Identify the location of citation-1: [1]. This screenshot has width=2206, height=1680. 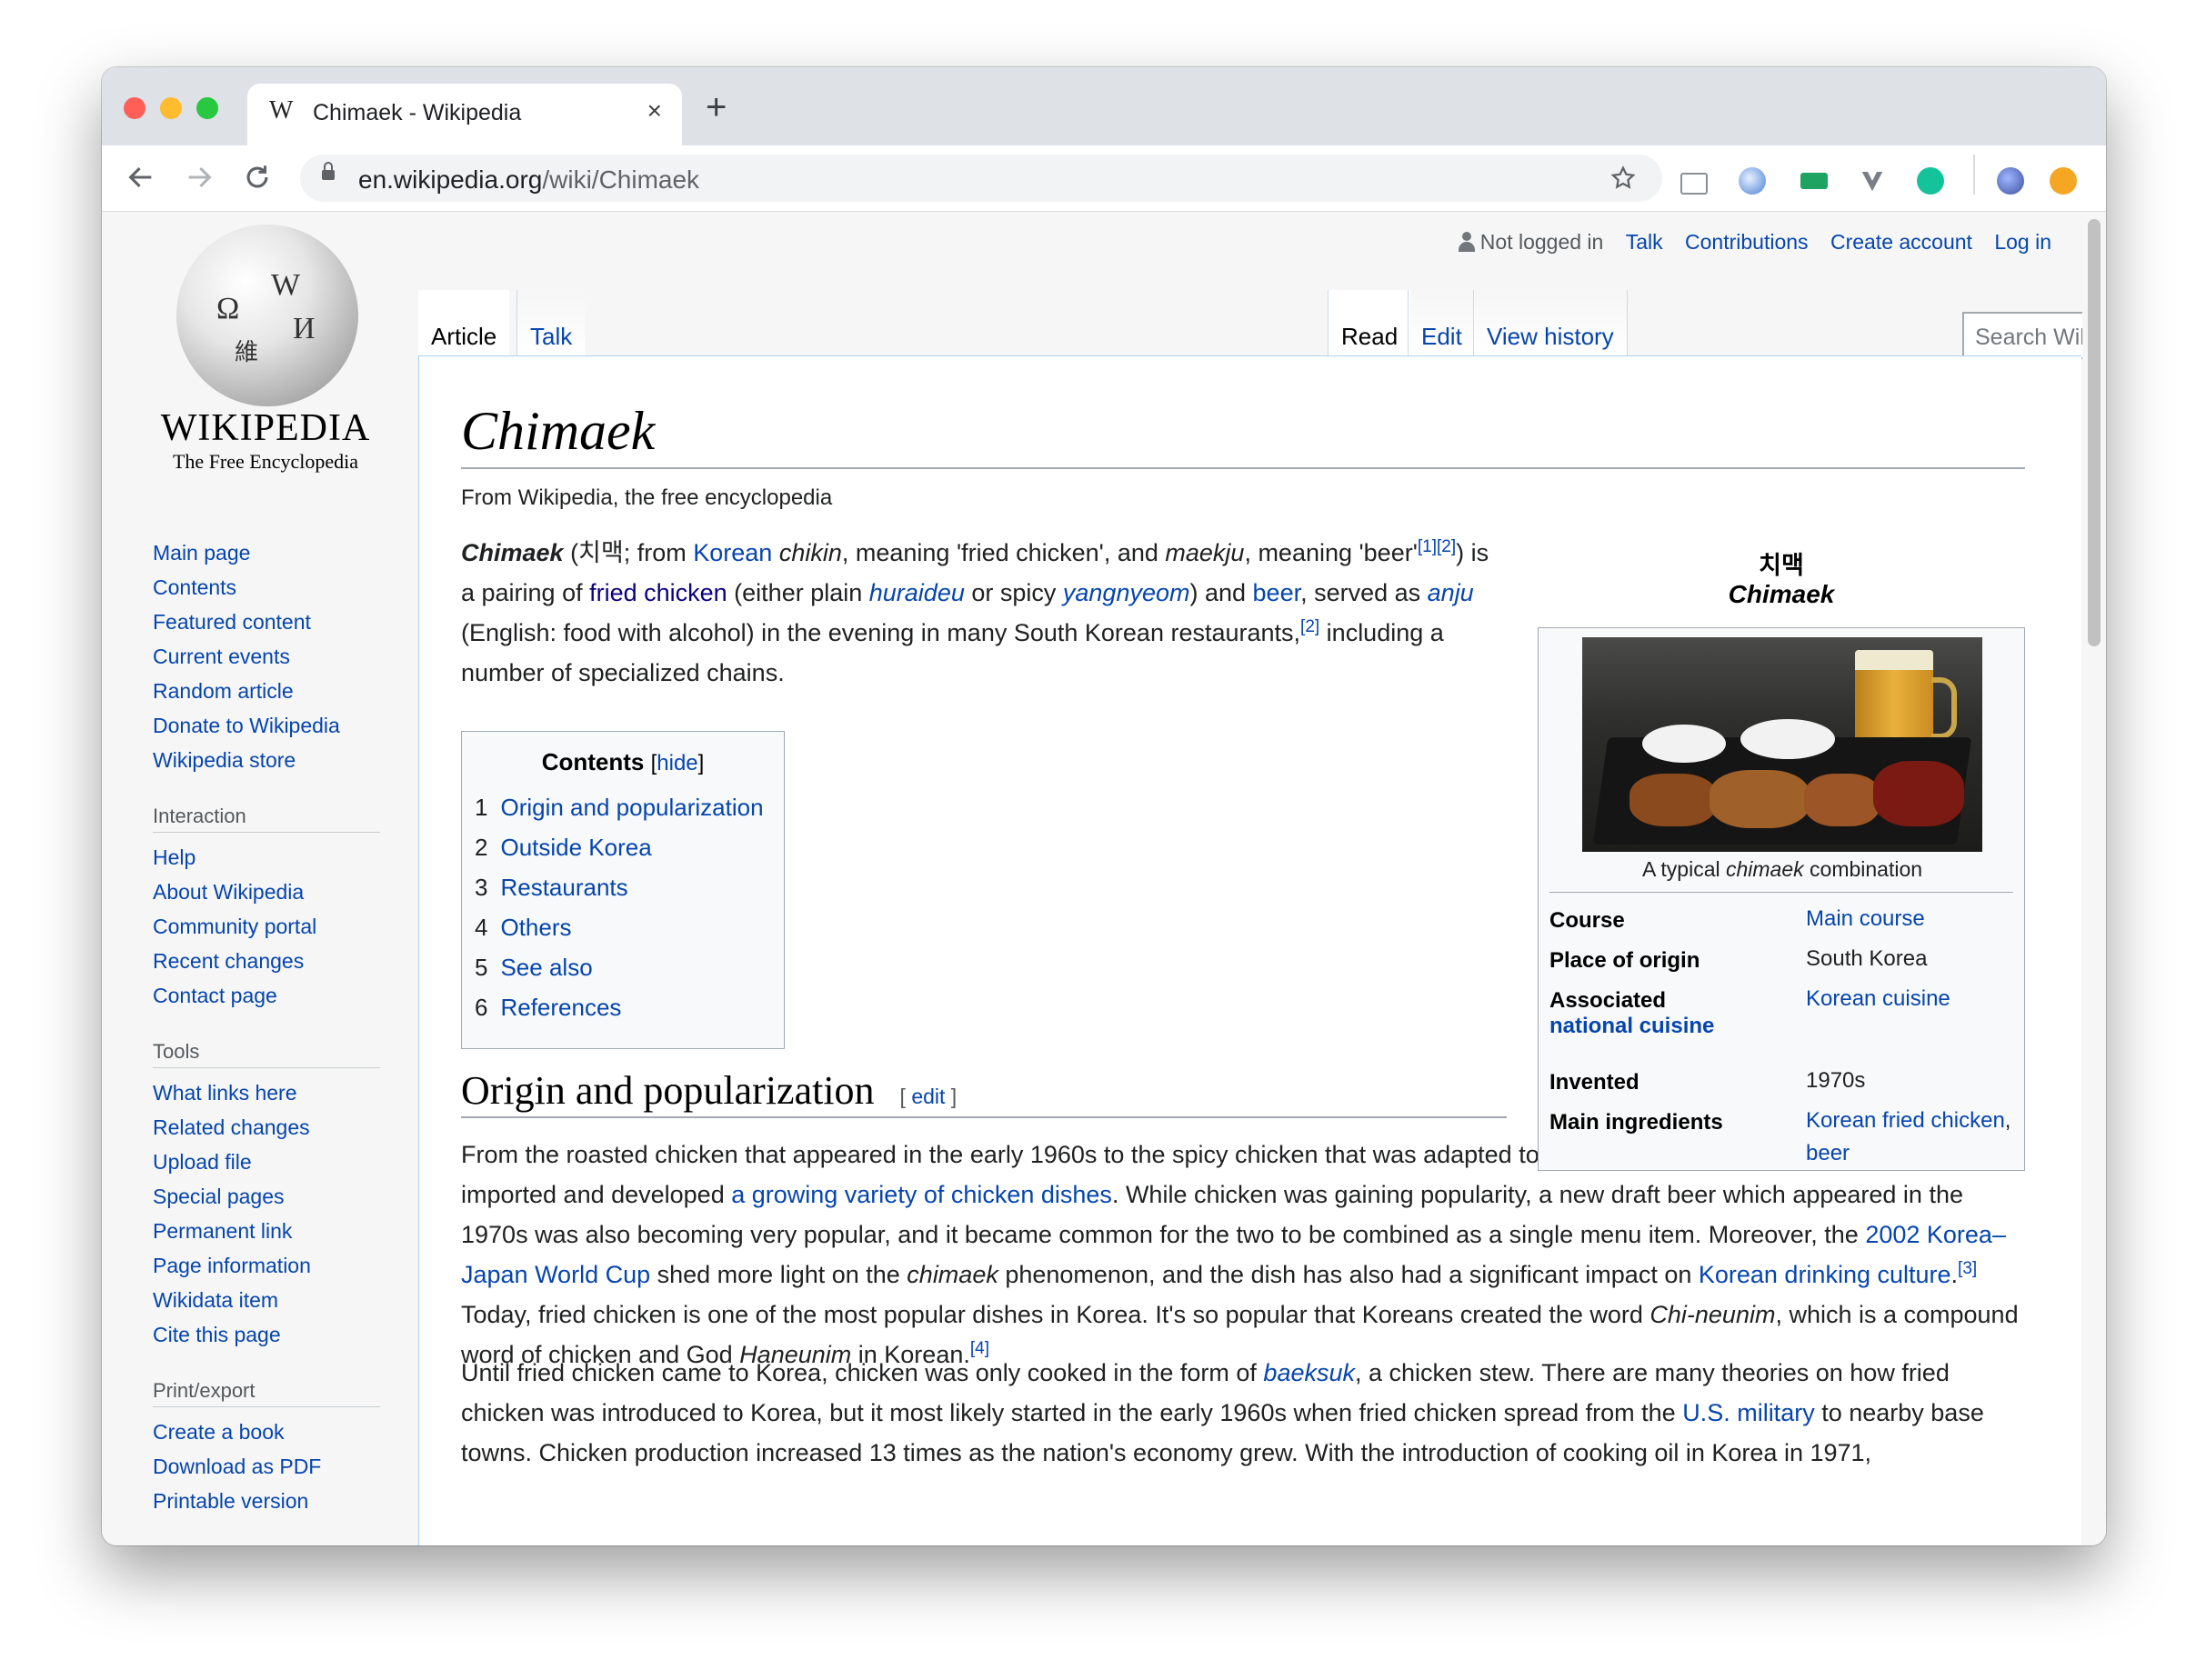
(1427, 547).